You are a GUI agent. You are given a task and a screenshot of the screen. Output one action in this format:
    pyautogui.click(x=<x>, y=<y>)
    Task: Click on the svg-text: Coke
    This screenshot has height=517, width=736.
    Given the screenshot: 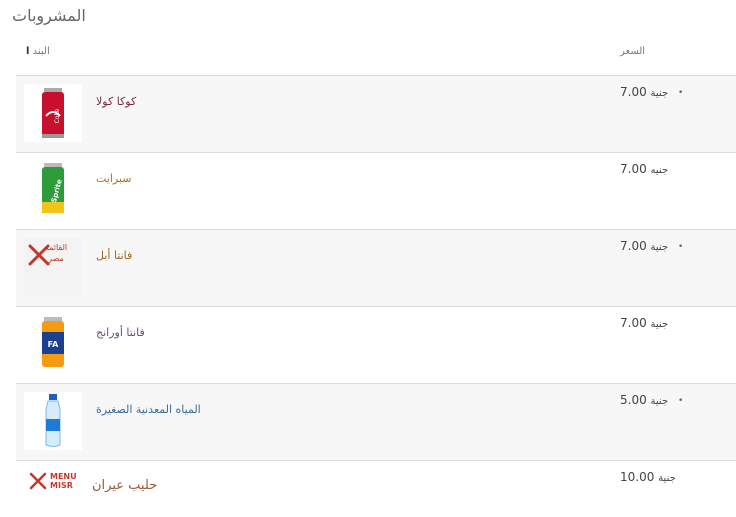 What is the action you would take?
    pyautogui.click(x=57, y=115)
    